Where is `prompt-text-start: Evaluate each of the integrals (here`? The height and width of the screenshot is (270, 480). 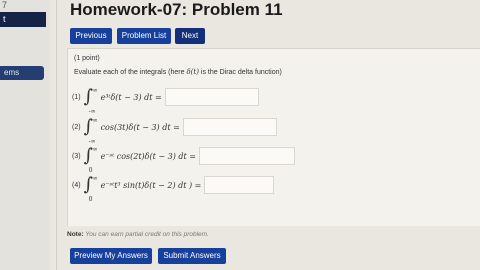 prompt-text-start: Evaluate each of the integrals (here is located at coordinates (130, 72).